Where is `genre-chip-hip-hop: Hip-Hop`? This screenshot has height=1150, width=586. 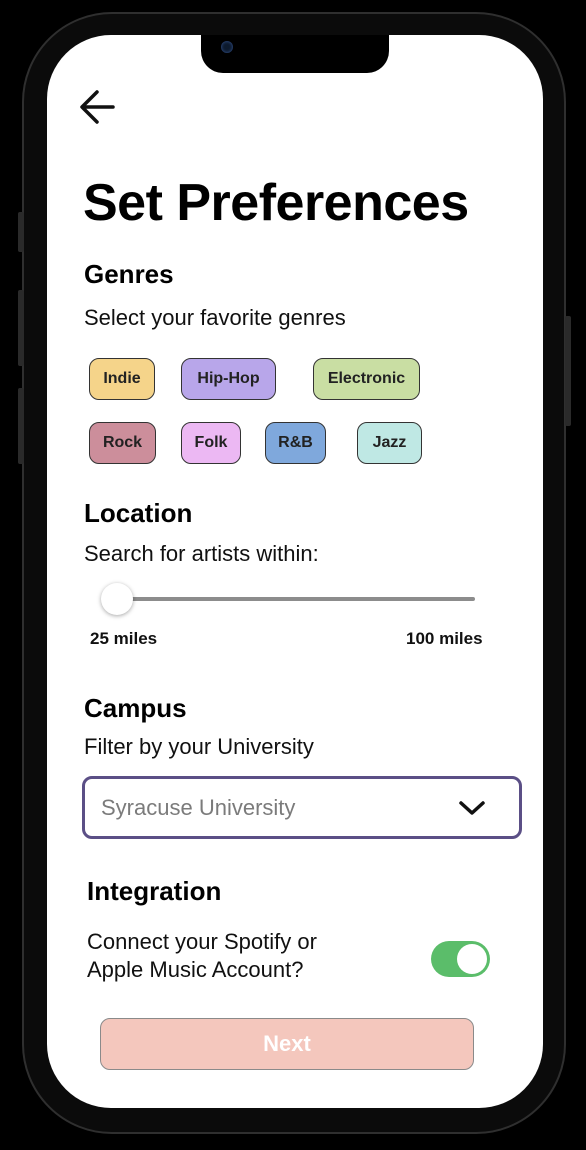 genre-chip-hip-hop: Hip-Hop is located at coordinates (228, 379).